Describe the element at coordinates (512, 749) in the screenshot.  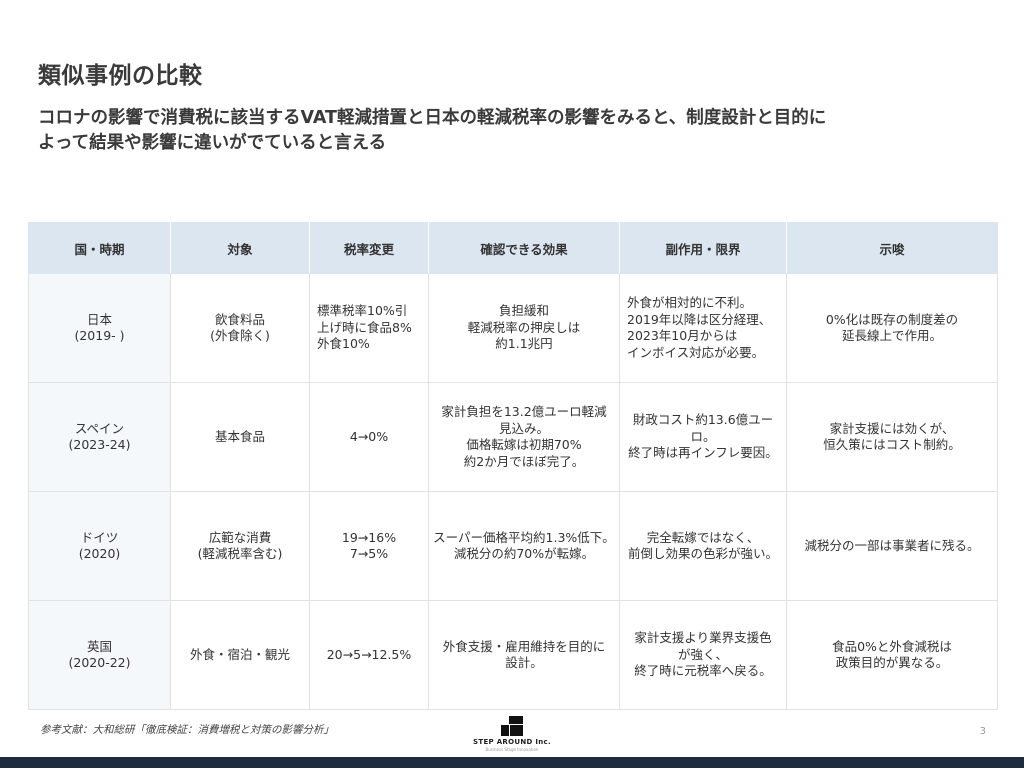
I see `logo-tagline: Business Stage Innovation` at that location.